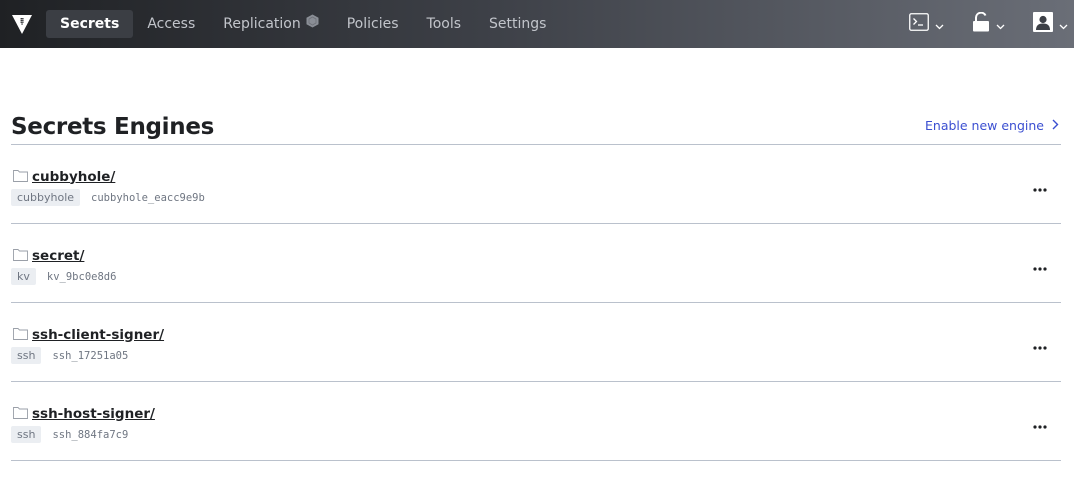  I want to click on nav-tools: Tools, so click(444, 24).